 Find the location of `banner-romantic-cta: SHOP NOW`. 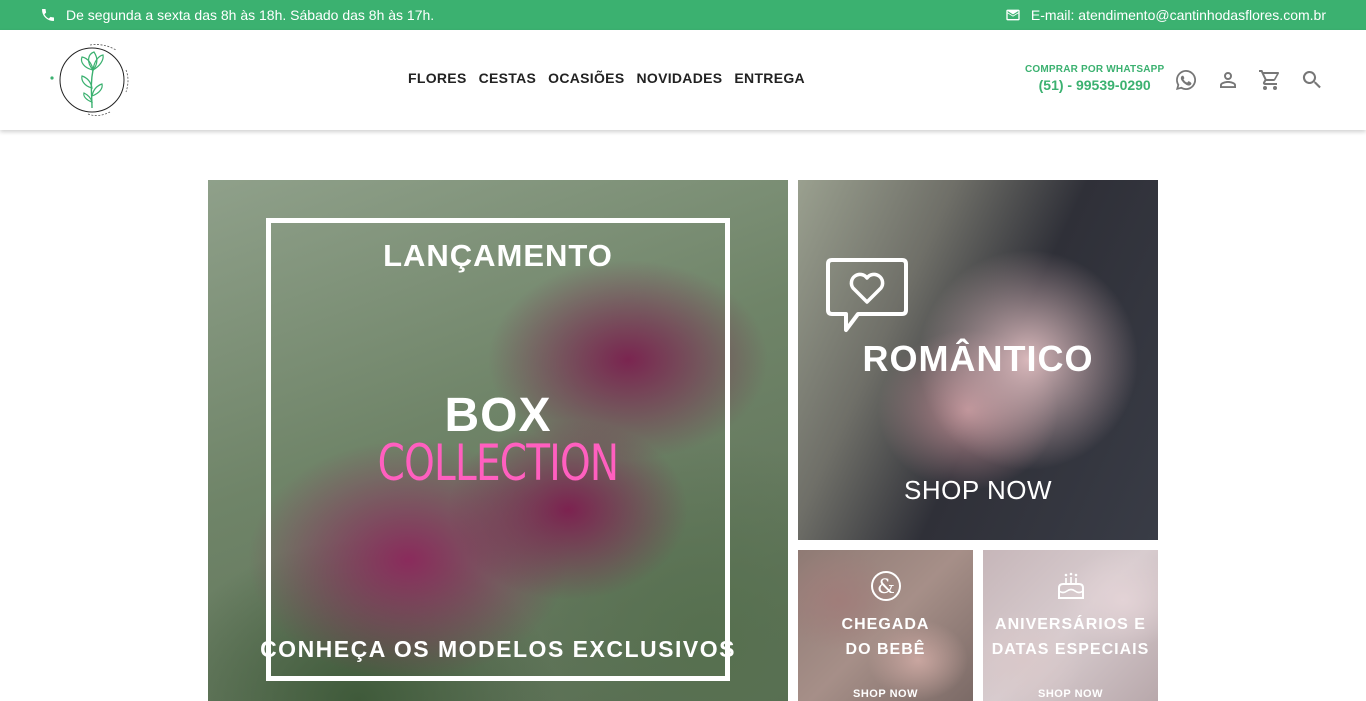

banner-romantic-cta: SHOP NOW is located at coordinates (978, 490).